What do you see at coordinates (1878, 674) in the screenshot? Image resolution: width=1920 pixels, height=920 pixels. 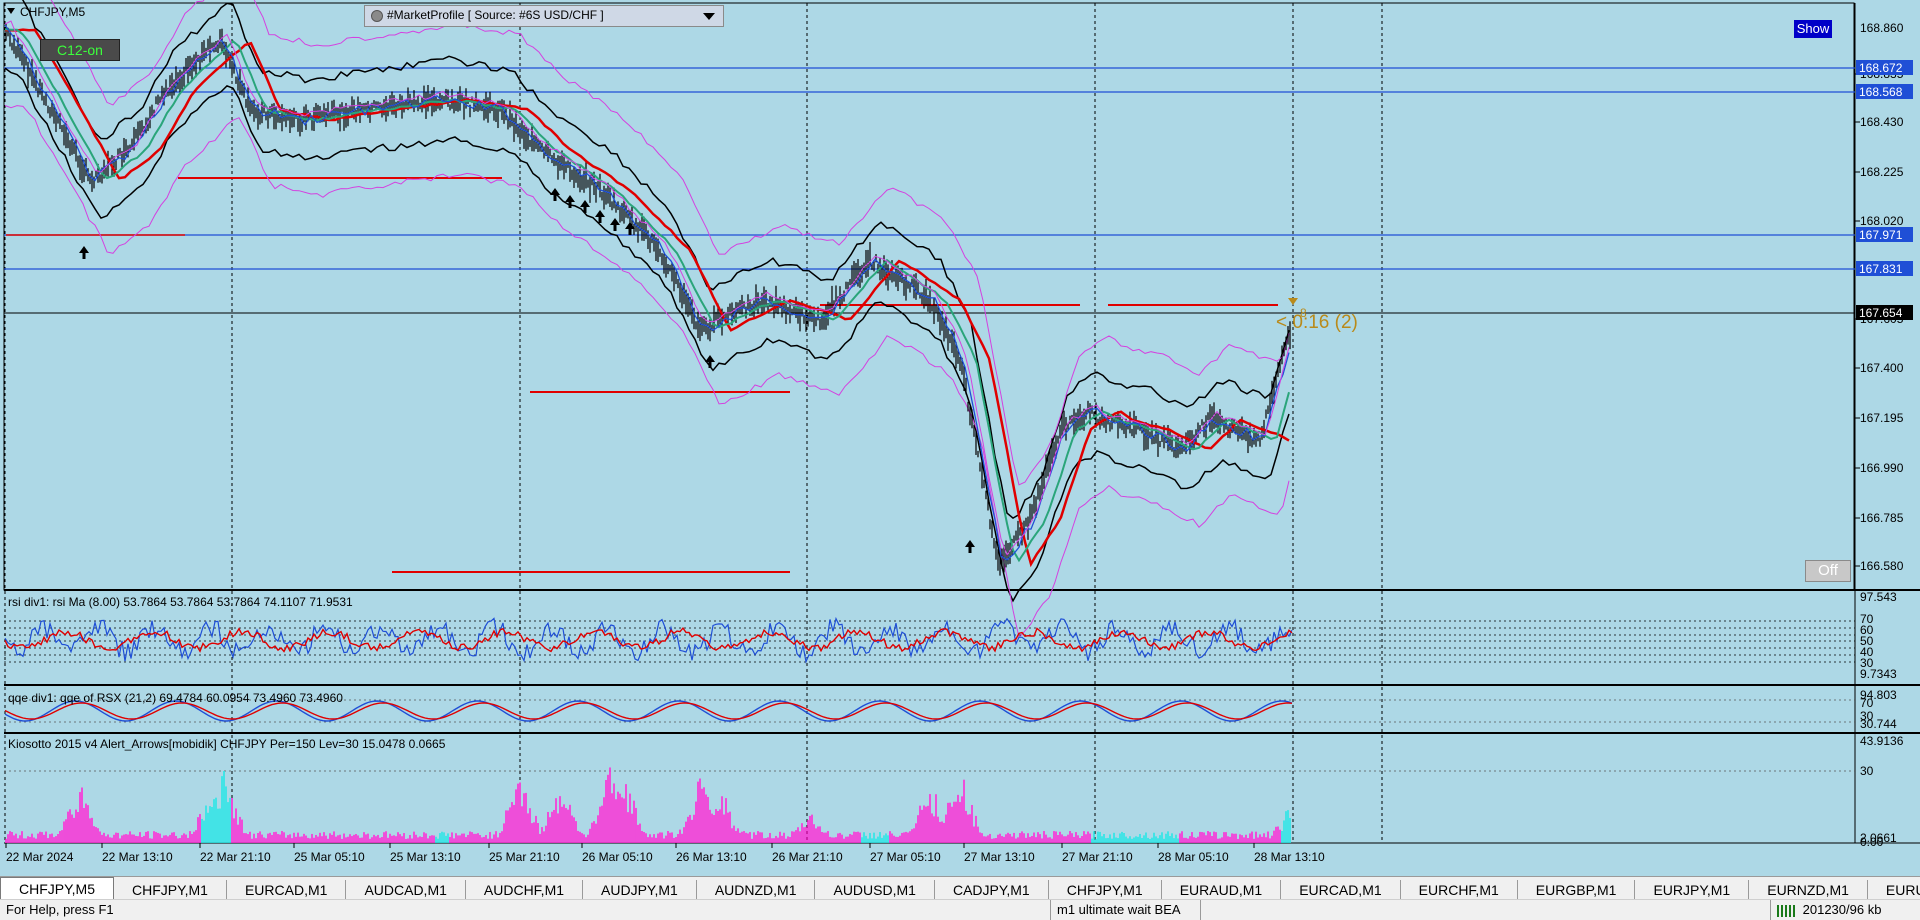 I see `rsi-scale-label: 9.7343` at bounding box center [1878, 674].